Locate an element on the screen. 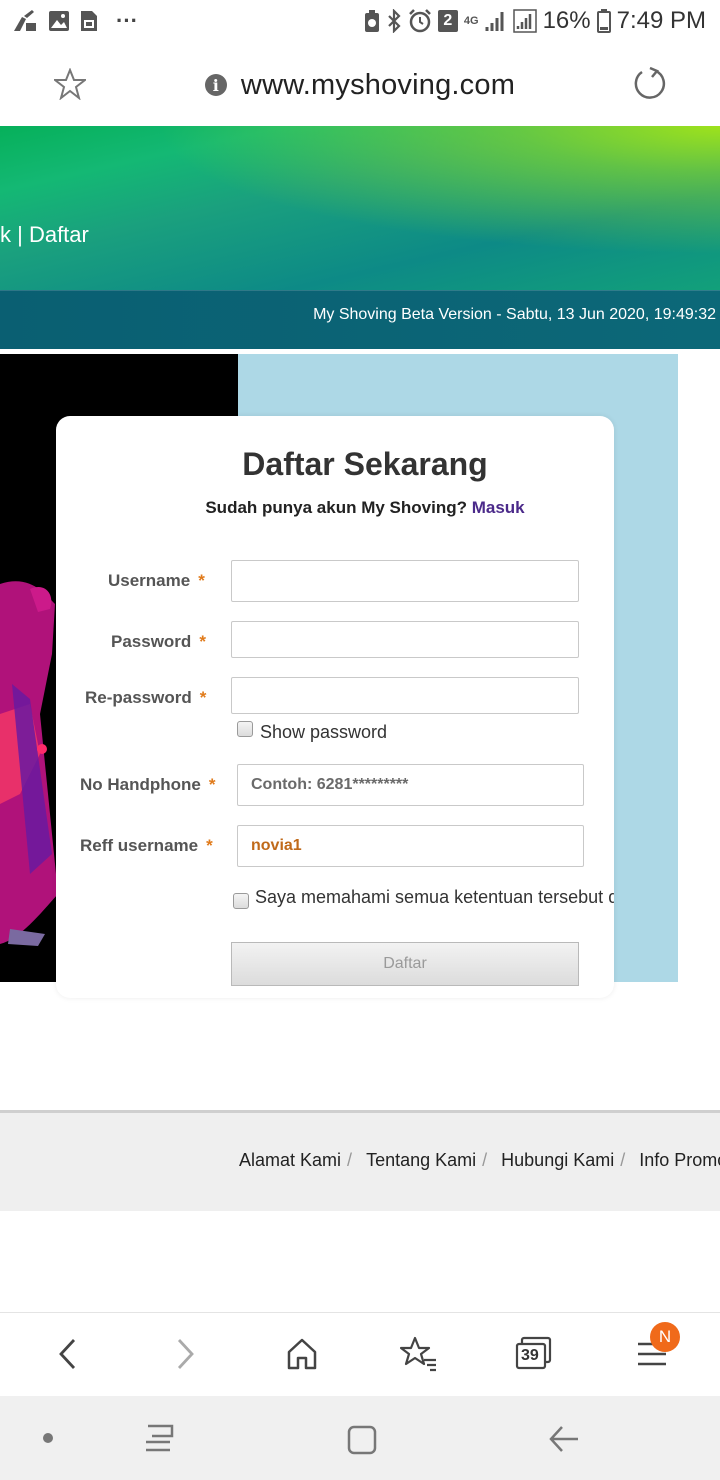 This screenshot has width=720, height=1480. password-label-text: Password is located at coordinates (151, 641).